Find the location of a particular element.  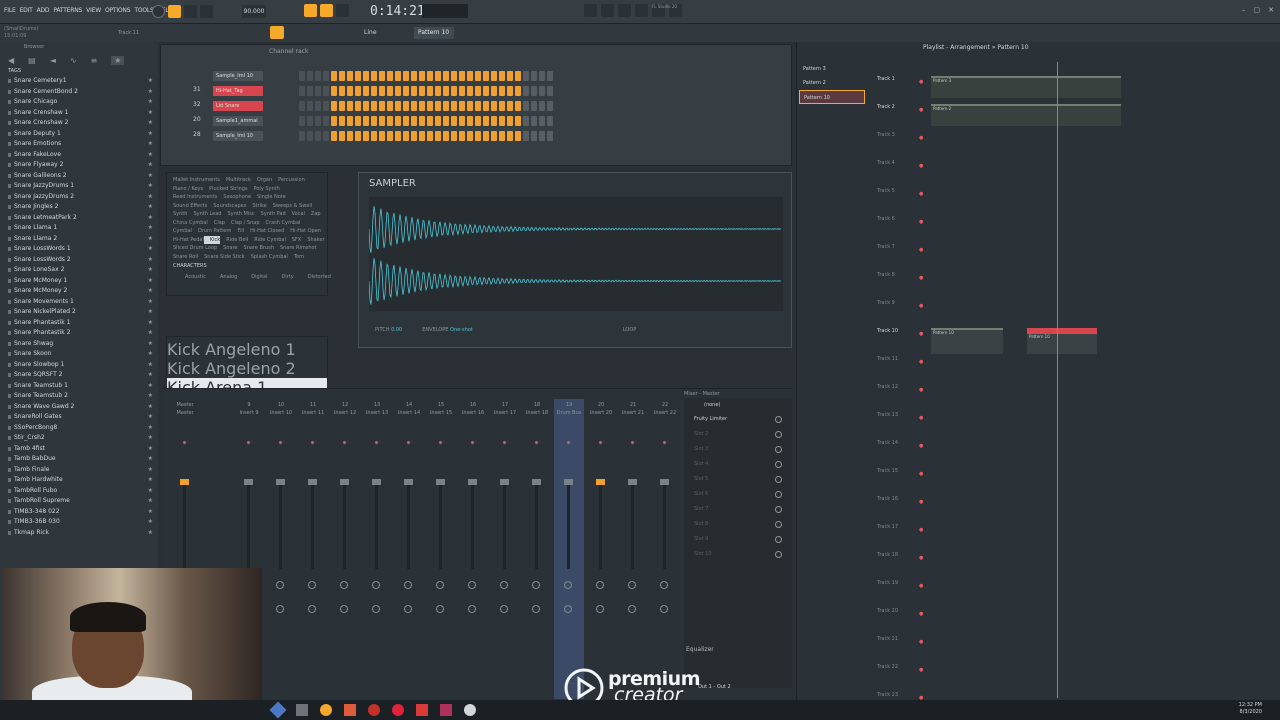

effect-slot: Slot 10 is located at coordinates (738, 554).